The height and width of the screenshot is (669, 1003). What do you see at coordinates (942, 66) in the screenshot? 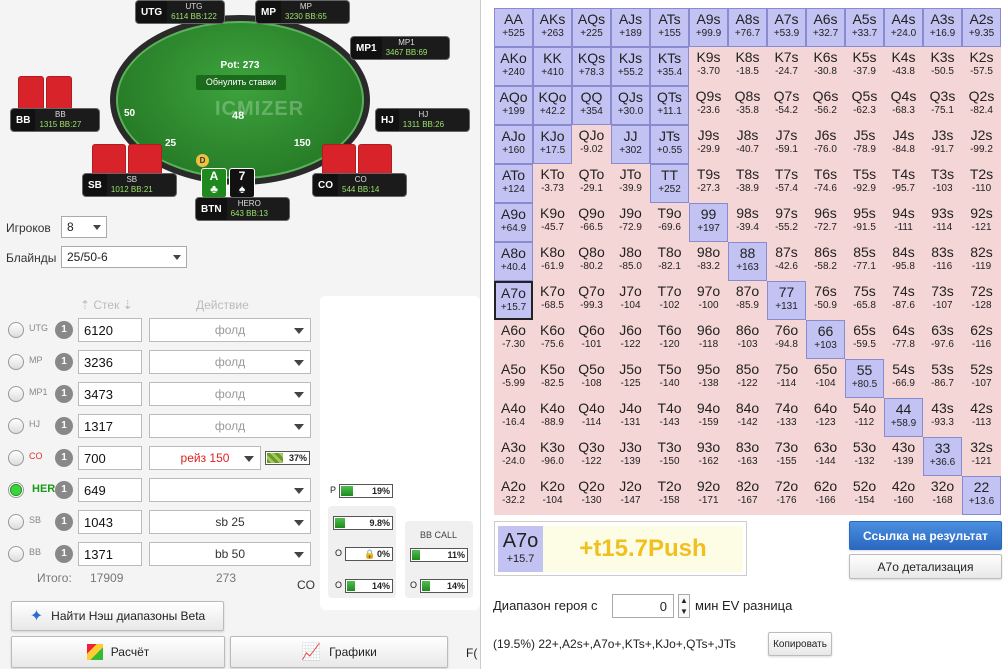
I see `range-cell: K3s -50.5` at bounding box center [942, 66].